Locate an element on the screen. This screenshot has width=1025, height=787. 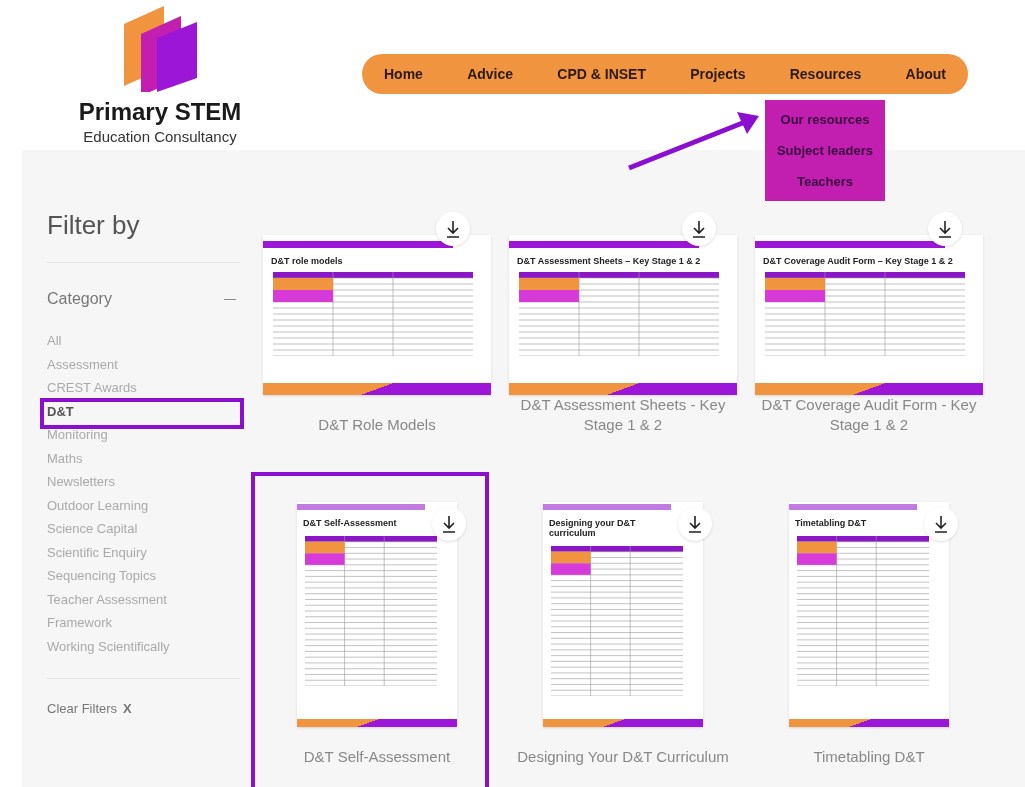
logo-subtitle: Education Consultancy is located at coordinates (160, 137).